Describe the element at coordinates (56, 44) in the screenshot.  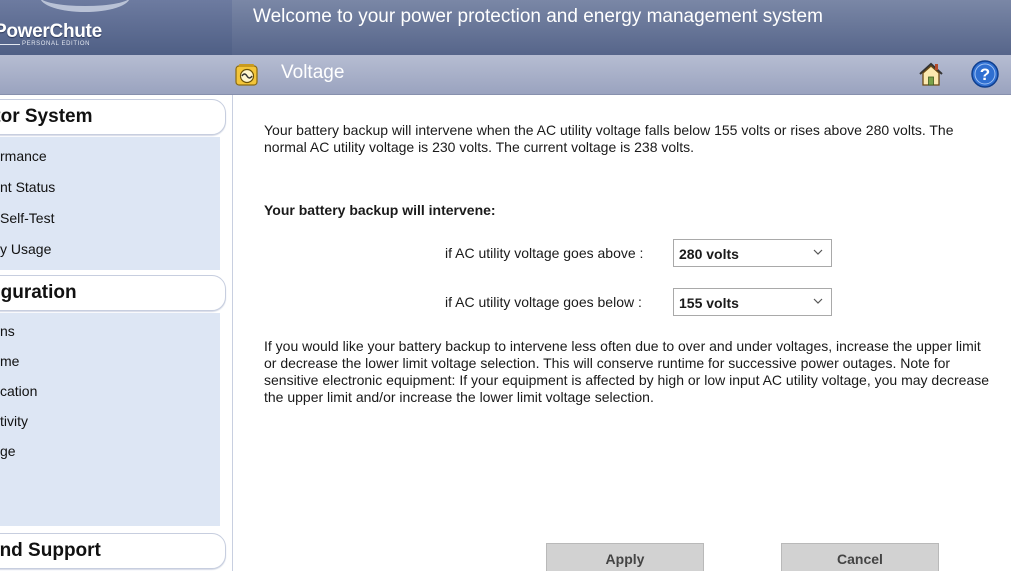
I see `logo-edition: PERSONAL EDITION` at that location.